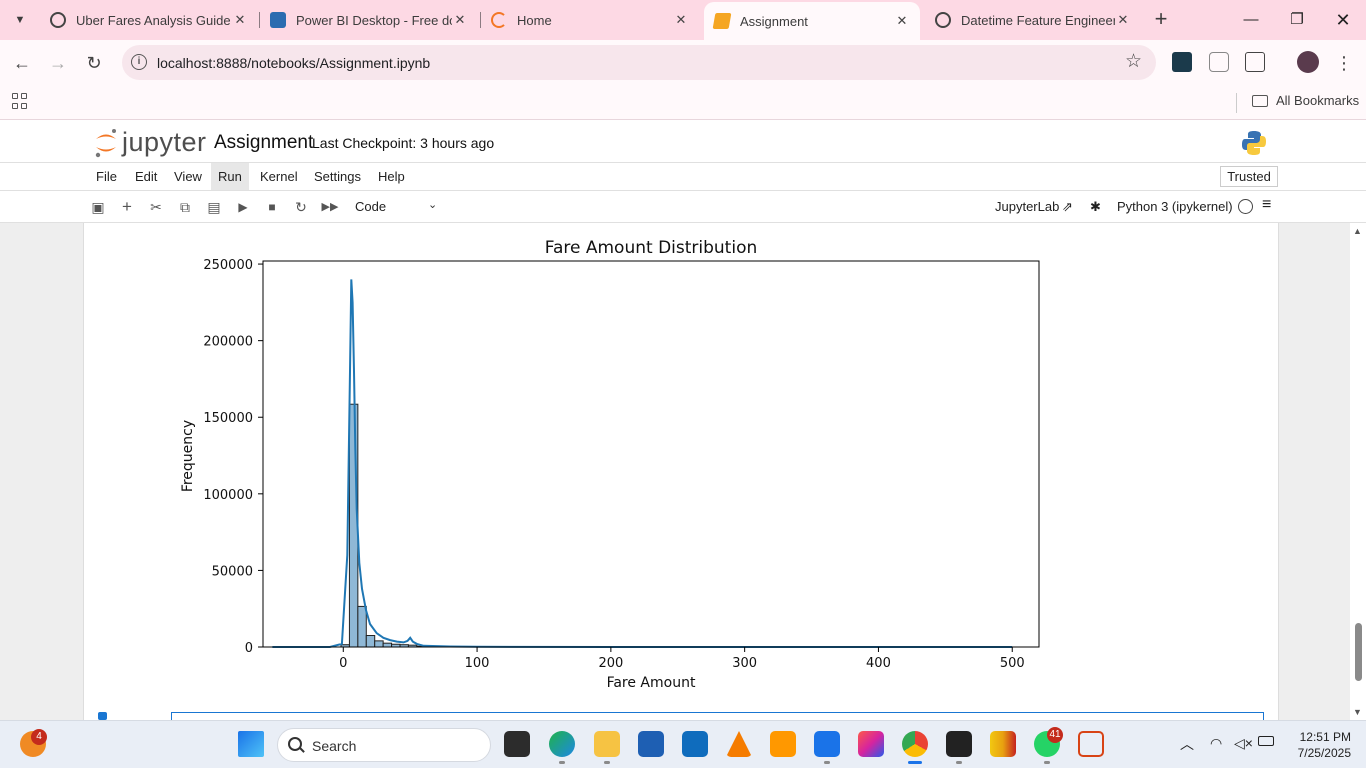 The width and height of the screenshot is (1366, 768). I want to click on menu-edit: Edit, so click(146, 176).